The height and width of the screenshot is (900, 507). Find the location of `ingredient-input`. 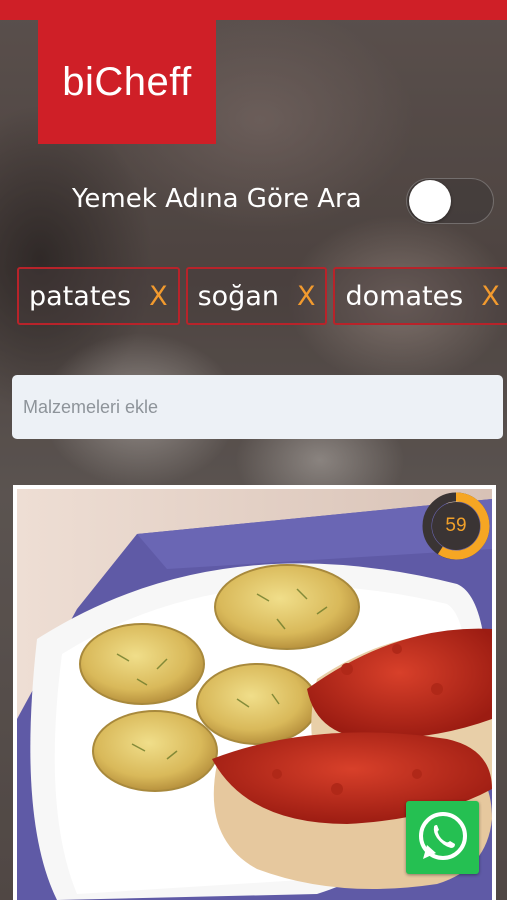

ingredient-input is located at coordinates (257, 407).